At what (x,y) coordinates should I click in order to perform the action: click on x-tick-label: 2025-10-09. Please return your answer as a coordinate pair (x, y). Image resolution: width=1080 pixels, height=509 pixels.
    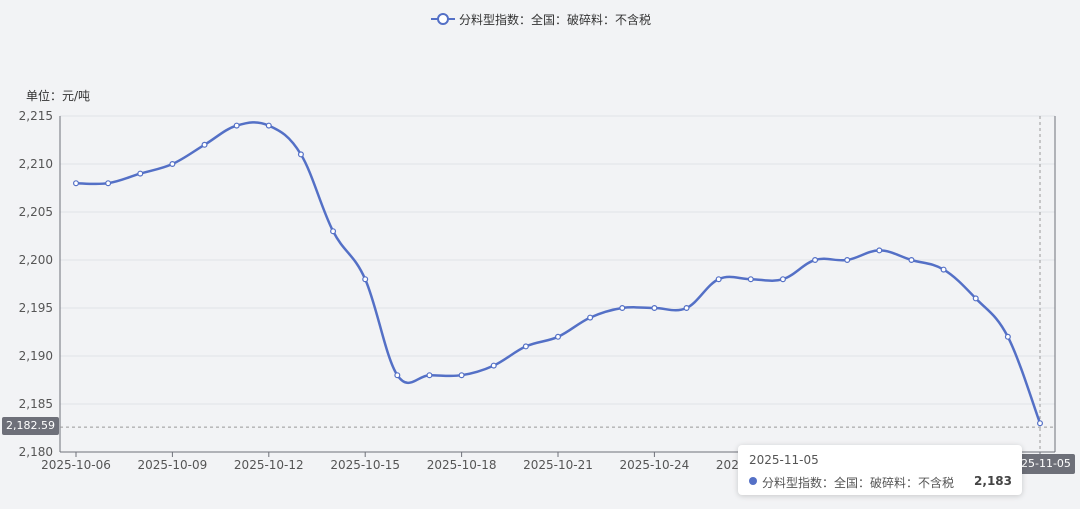
    Looking at the image, I should click on (173, 465).